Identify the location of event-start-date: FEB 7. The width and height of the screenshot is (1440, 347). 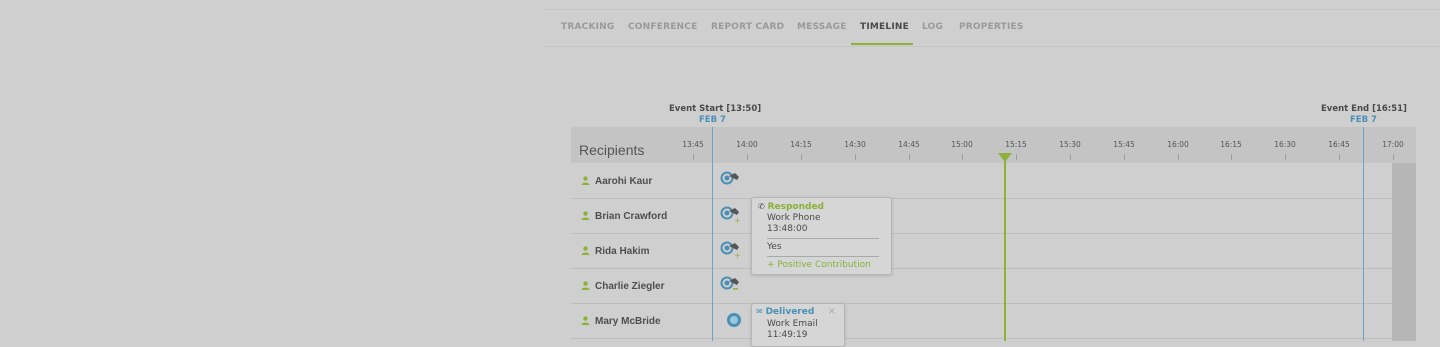
(712, 120).